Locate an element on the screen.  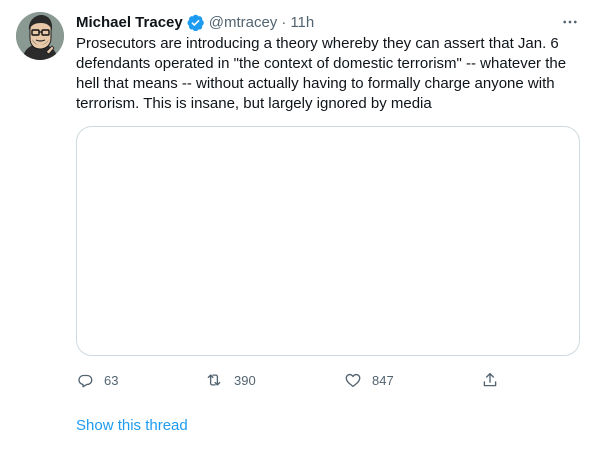
verified-badge-icon is located at coordinates (195, 22).